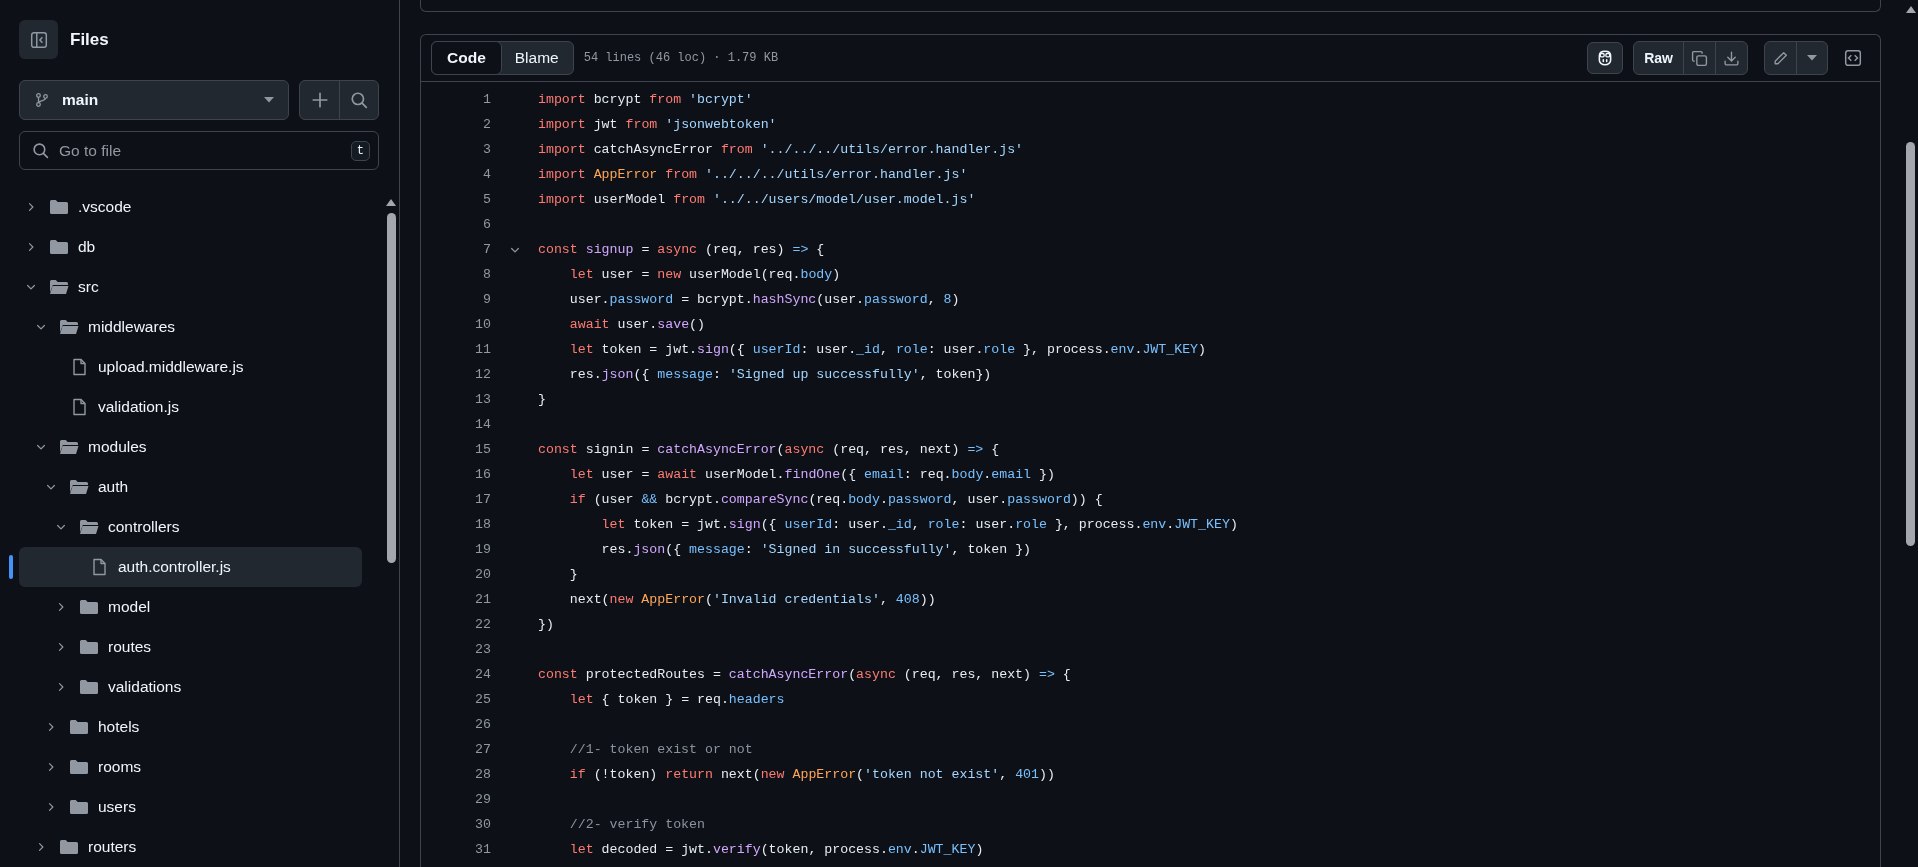  Describe the element at coordinates (482, 349) in the screenshot. I see `line-number: 11` at that location.